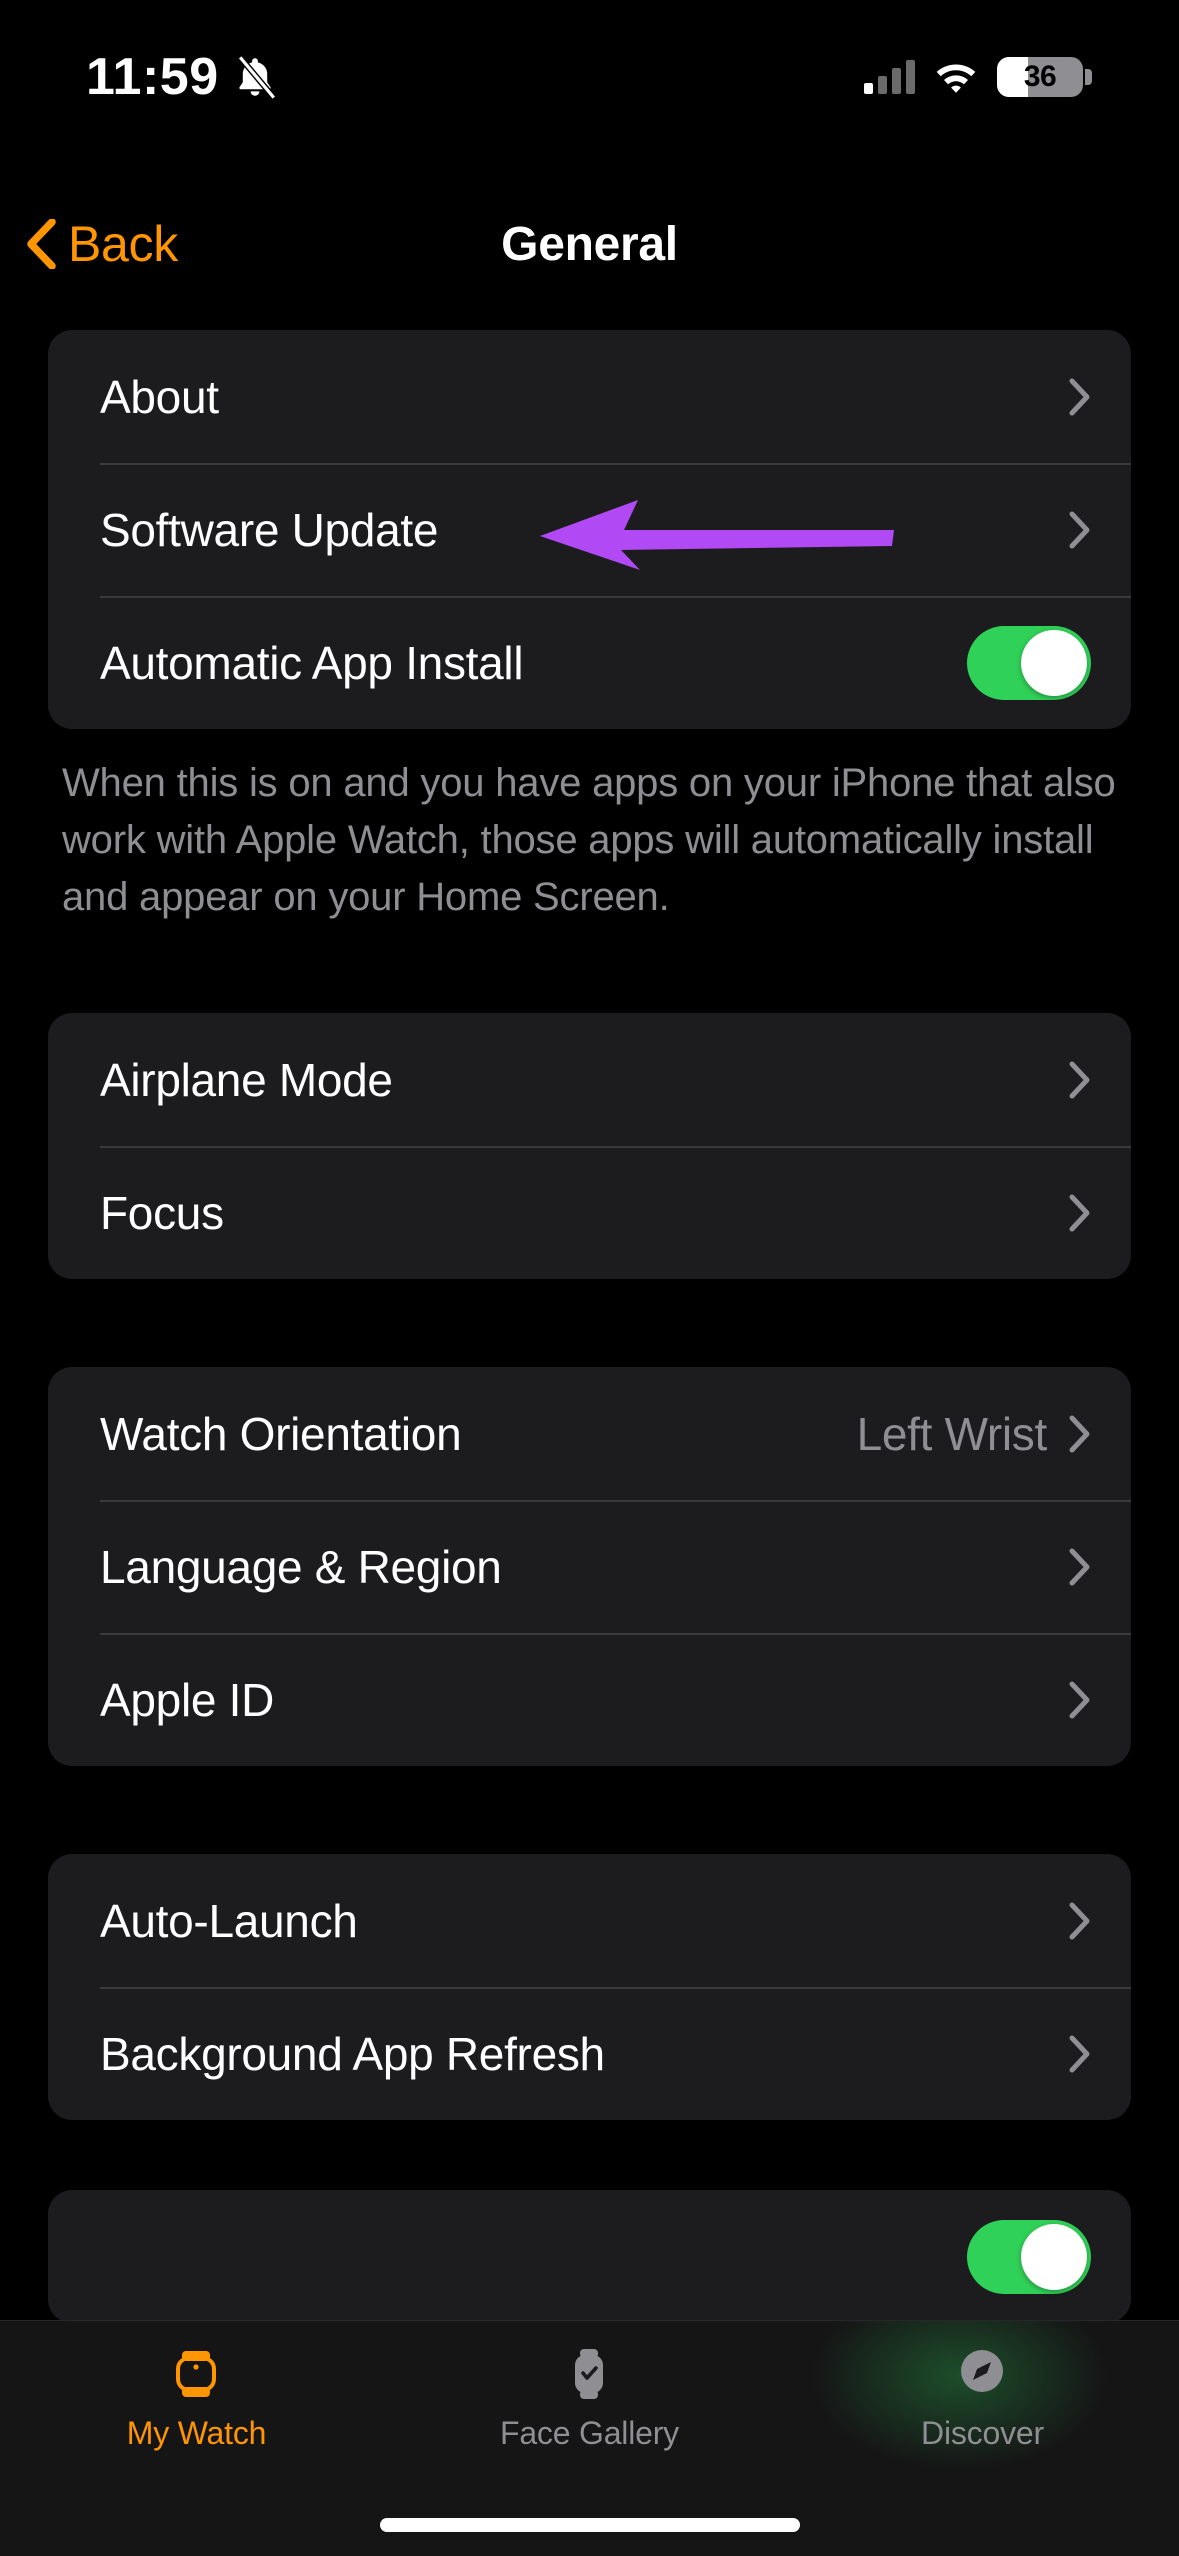 This screenshot has width=1179, height=2556. Describe the element at coordinates (889, 76) in the screenshot. I see `cellular-signal-icon` at that location.